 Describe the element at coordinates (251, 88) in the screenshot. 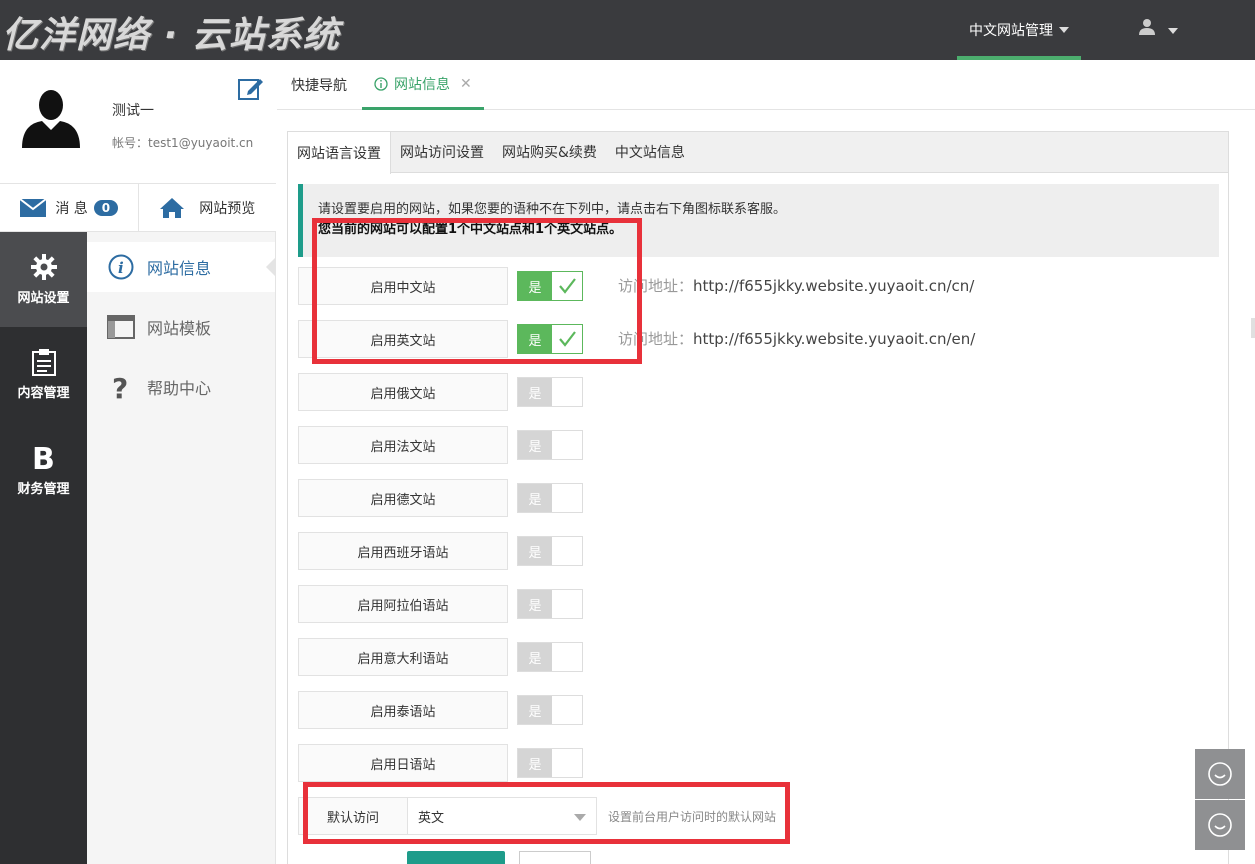

I see `edit-icon` at that location.